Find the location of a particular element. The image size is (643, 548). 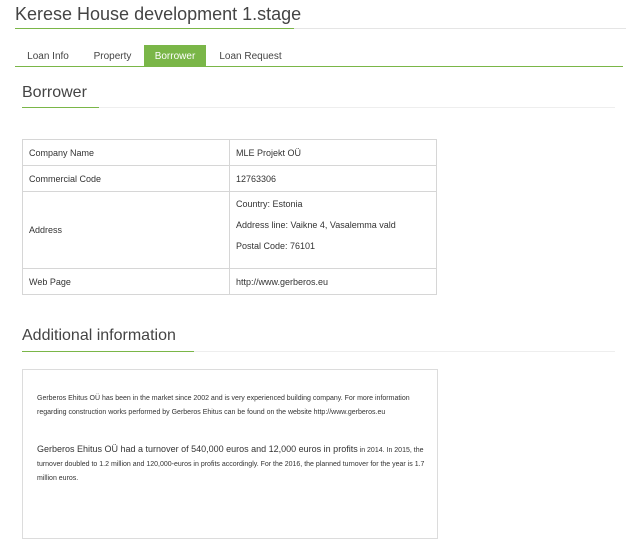

address-label: Address is located at coordinates (126, 230).